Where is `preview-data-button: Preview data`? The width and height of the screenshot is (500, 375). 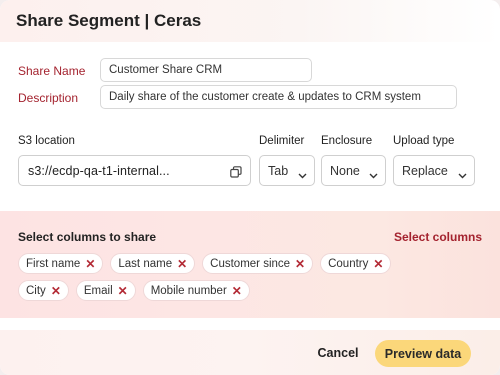 preview-data-button: Preview data is located at coordinates (423, 353).